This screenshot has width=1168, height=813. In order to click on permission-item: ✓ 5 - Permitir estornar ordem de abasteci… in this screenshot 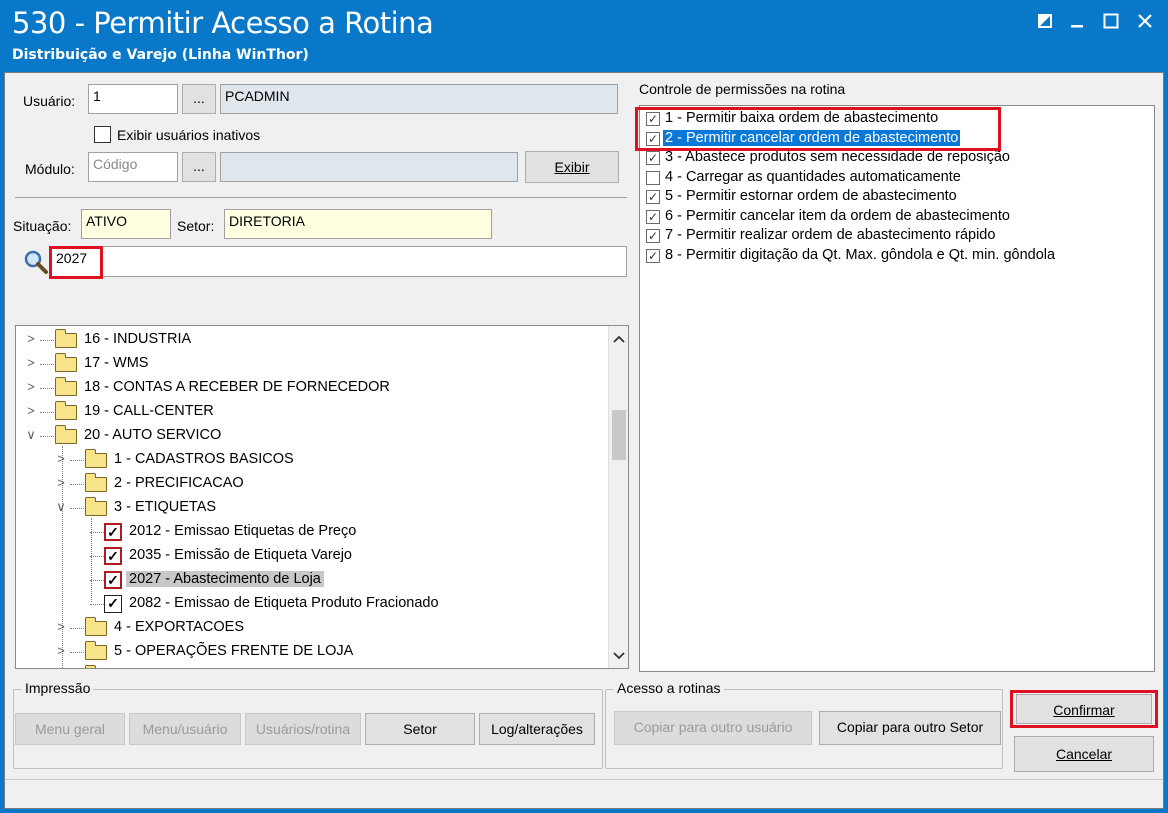, I will do `click(897, 197)`.